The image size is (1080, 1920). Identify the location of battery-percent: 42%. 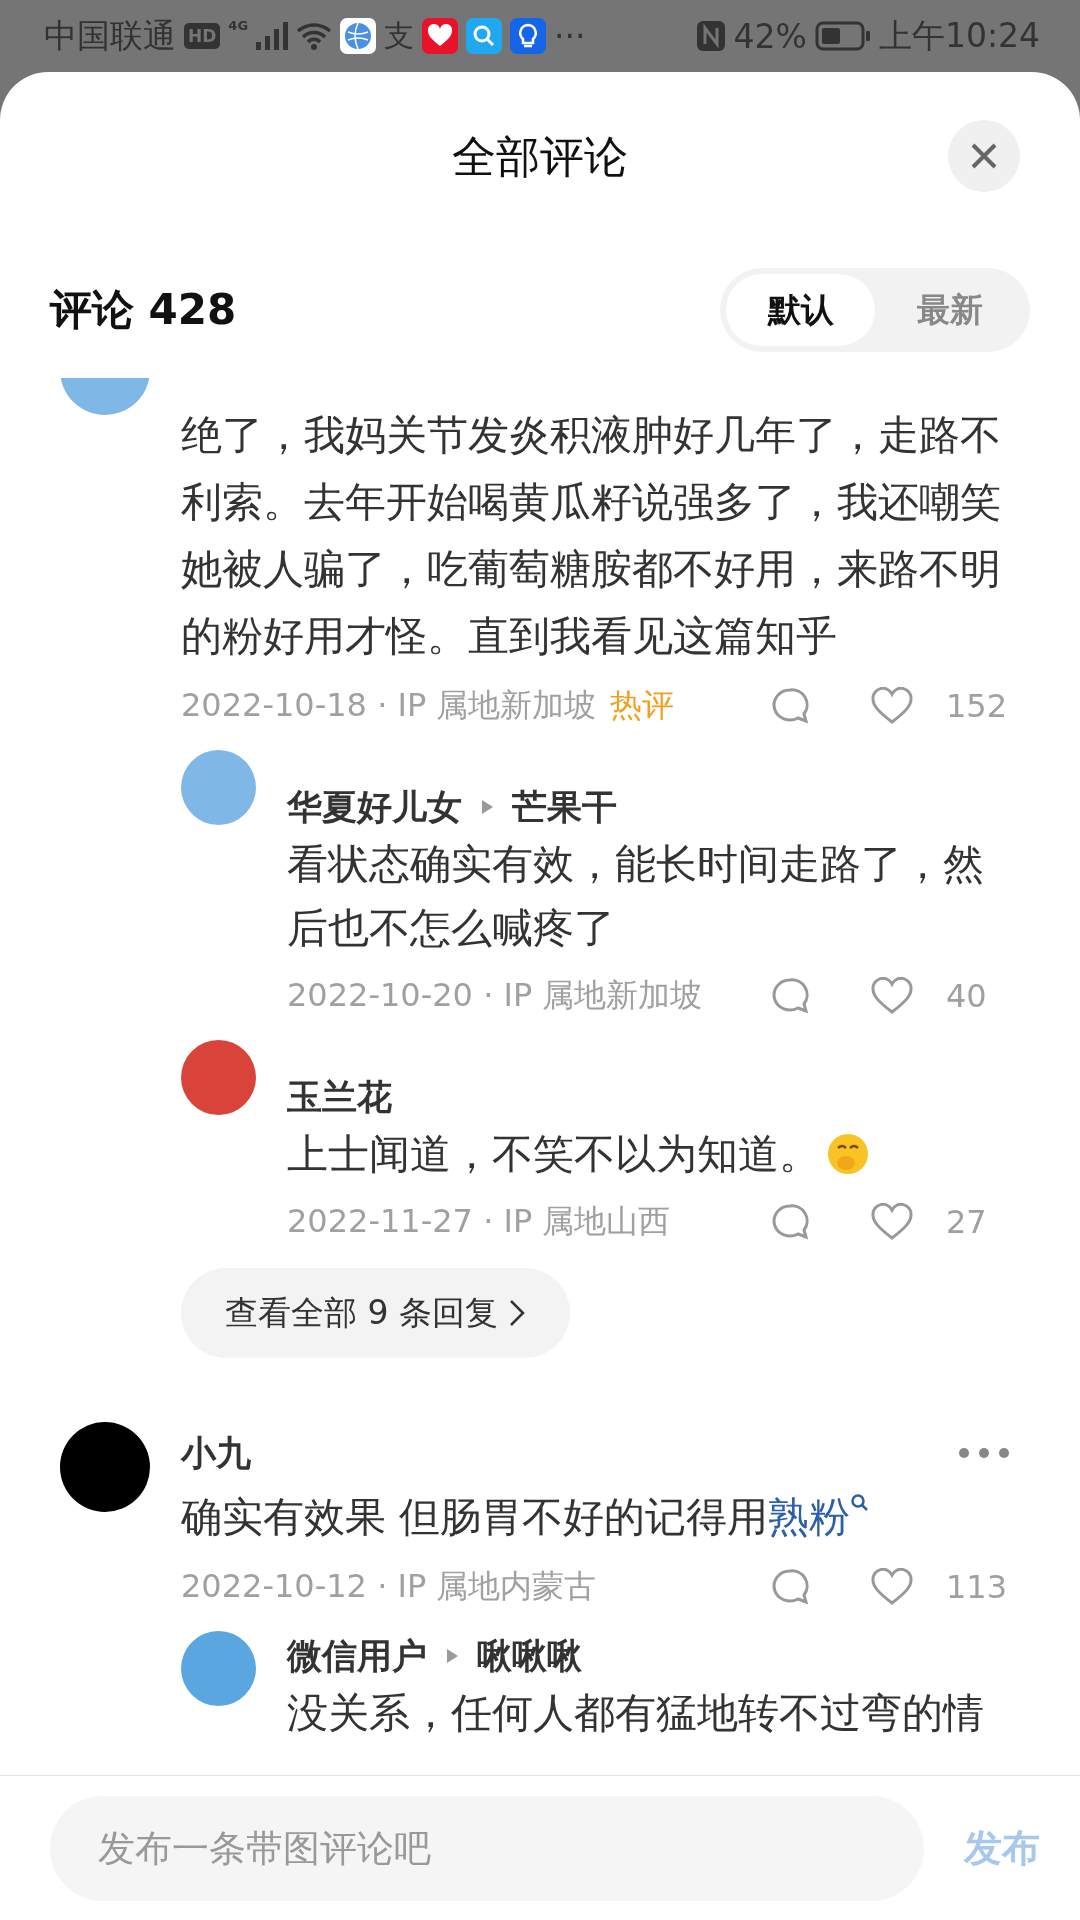
(770, 36).